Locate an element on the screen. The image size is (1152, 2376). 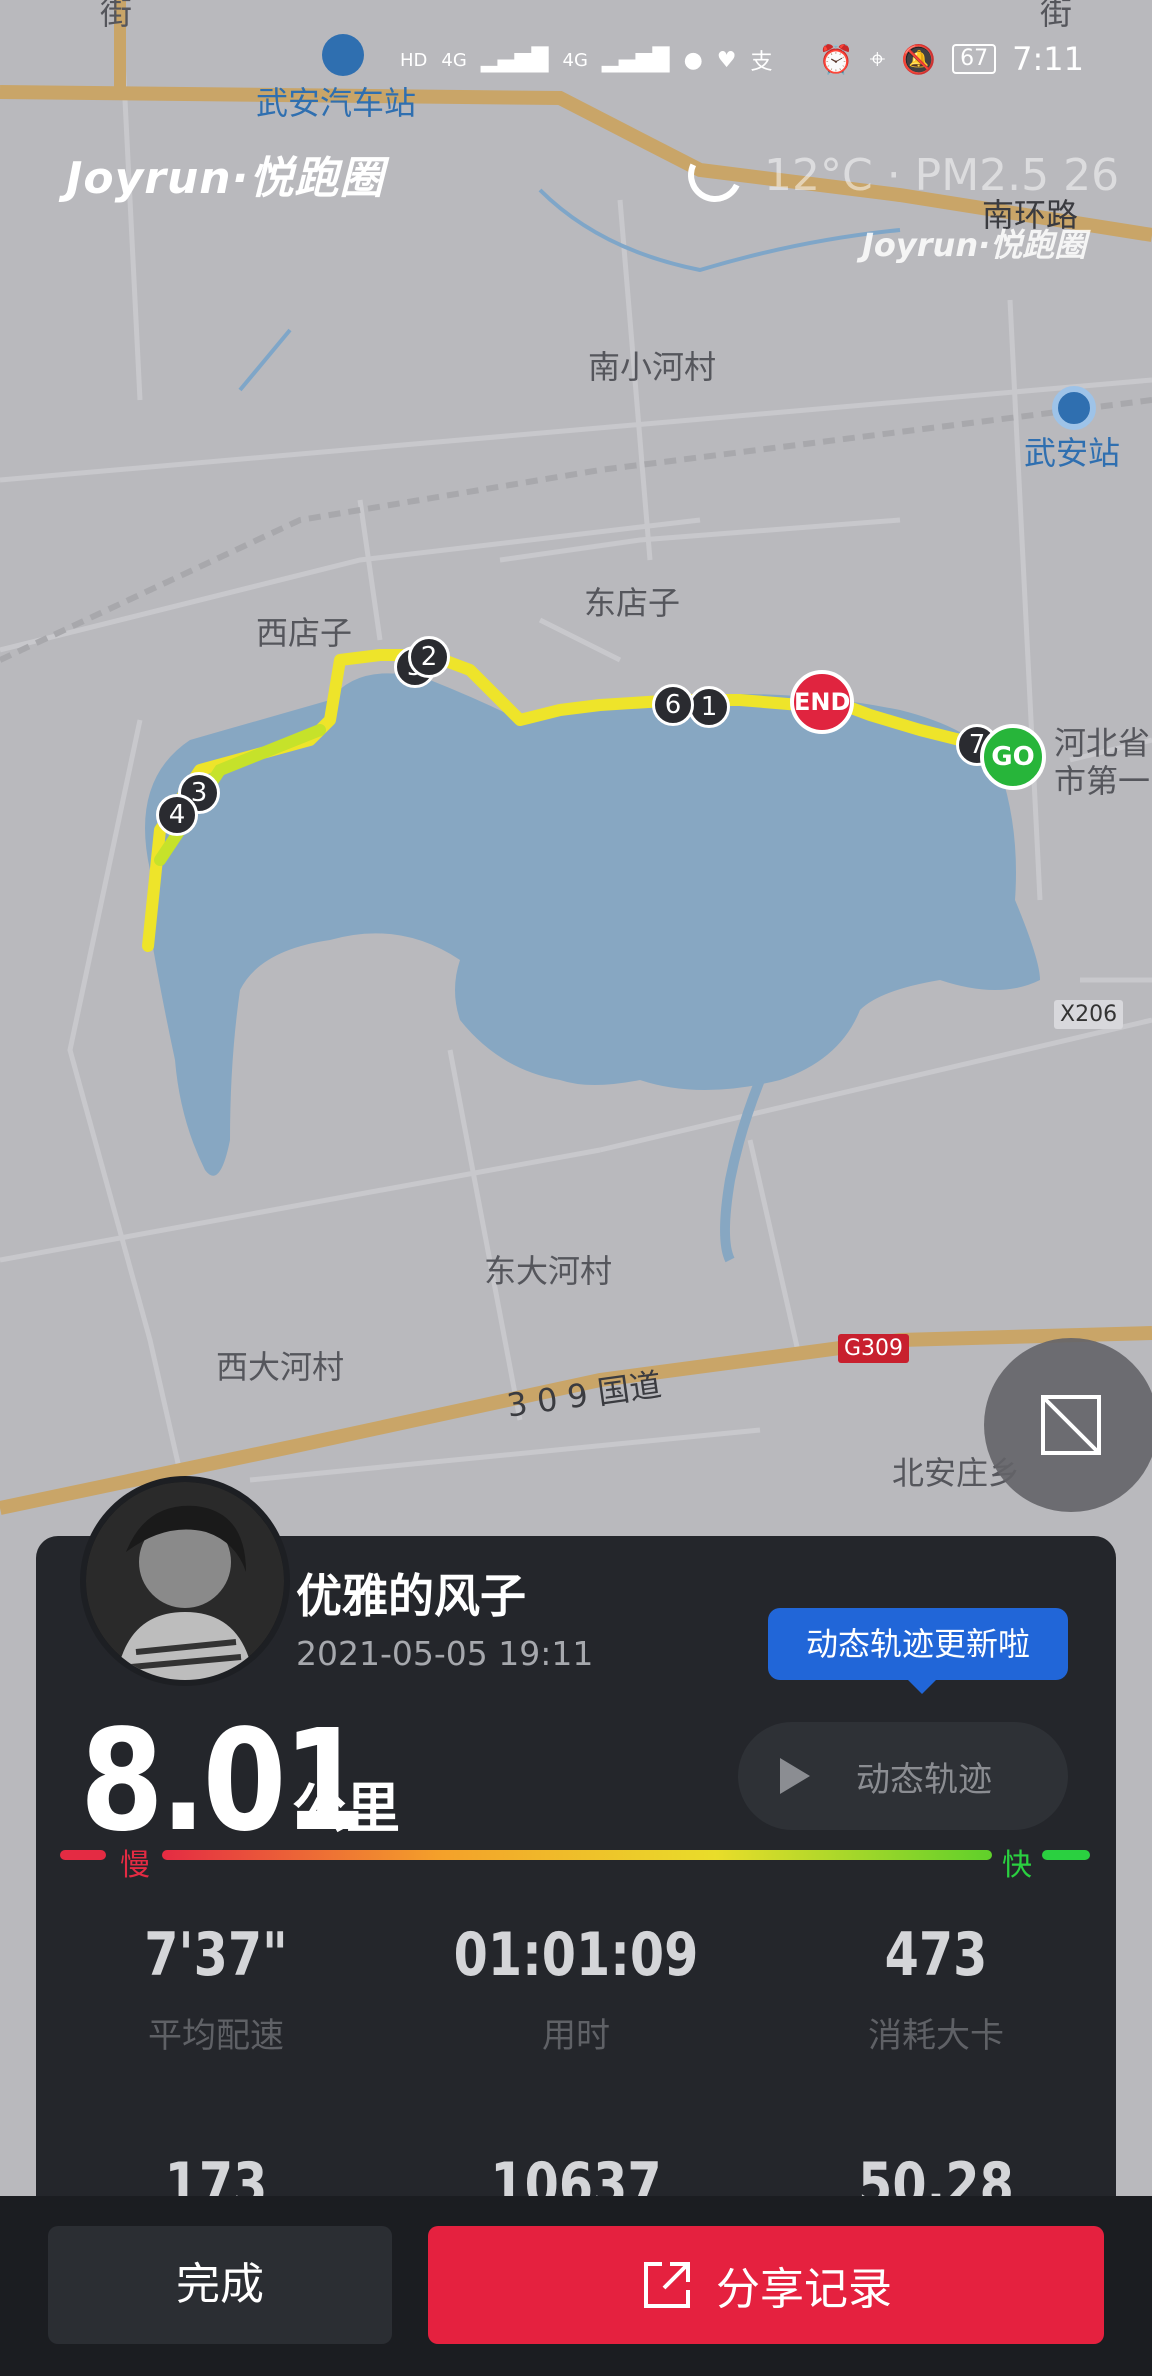
stat-value: 473 is located at coordinates (936, 1955).